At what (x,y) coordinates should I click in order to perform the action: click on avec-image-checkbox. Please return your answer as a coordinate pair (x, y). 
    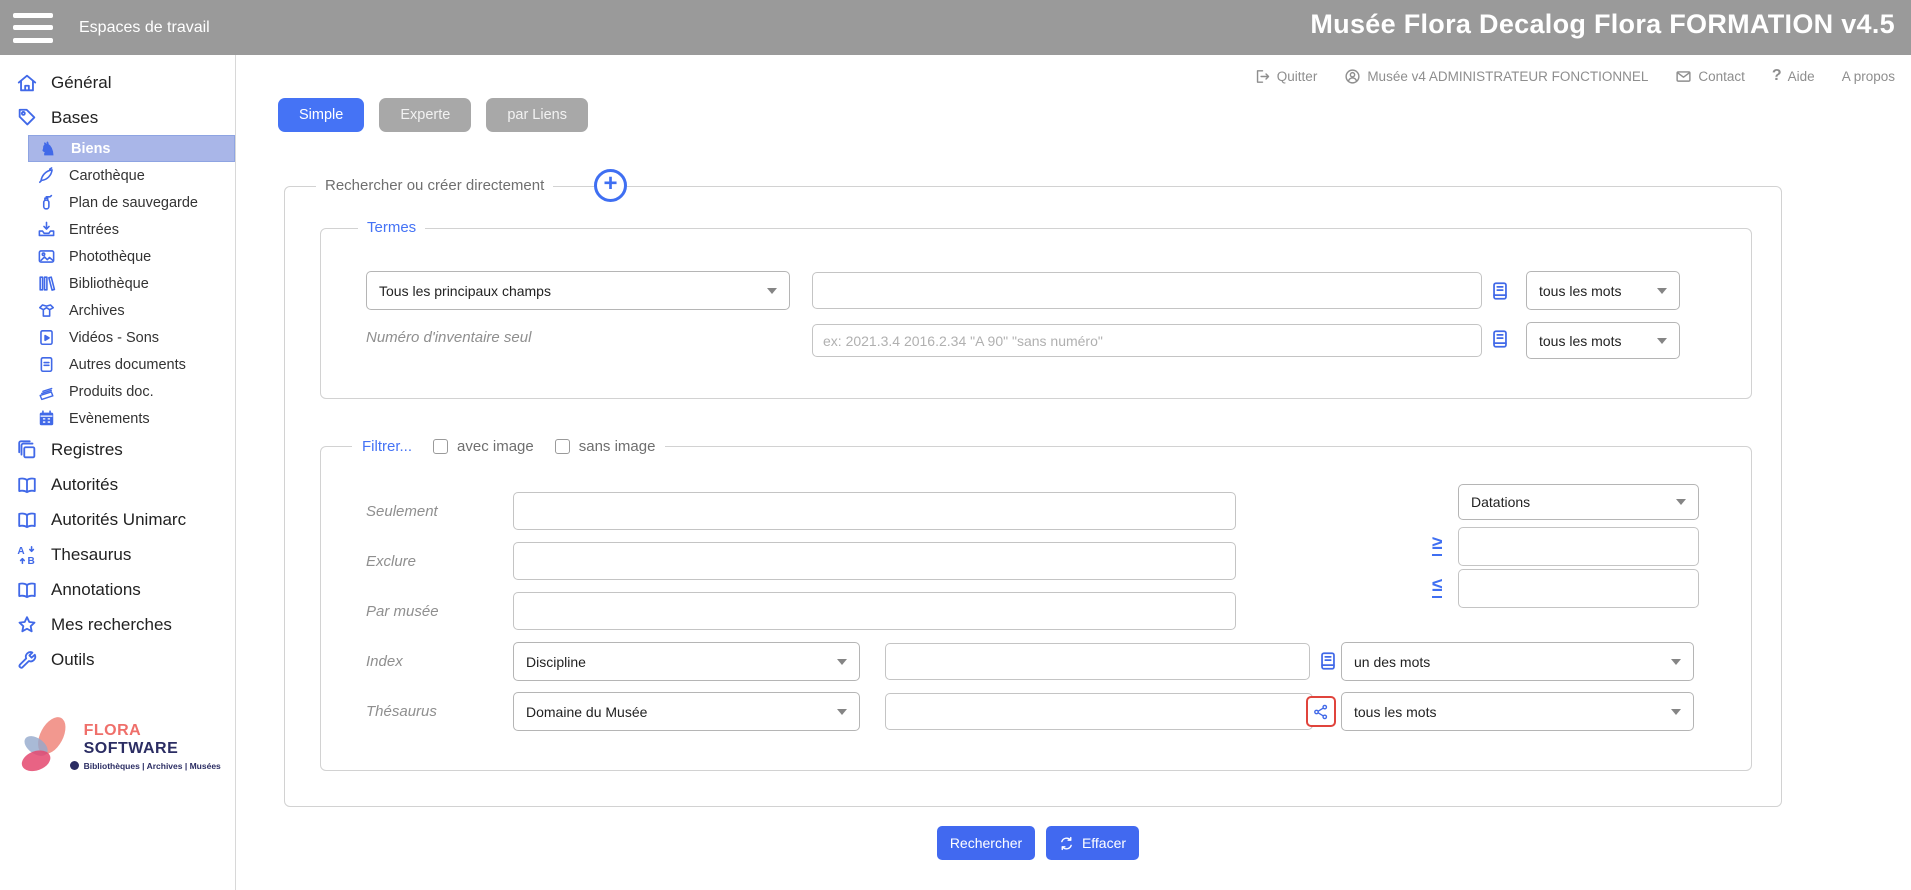
    Looking at the image, I should click on (441, 446).